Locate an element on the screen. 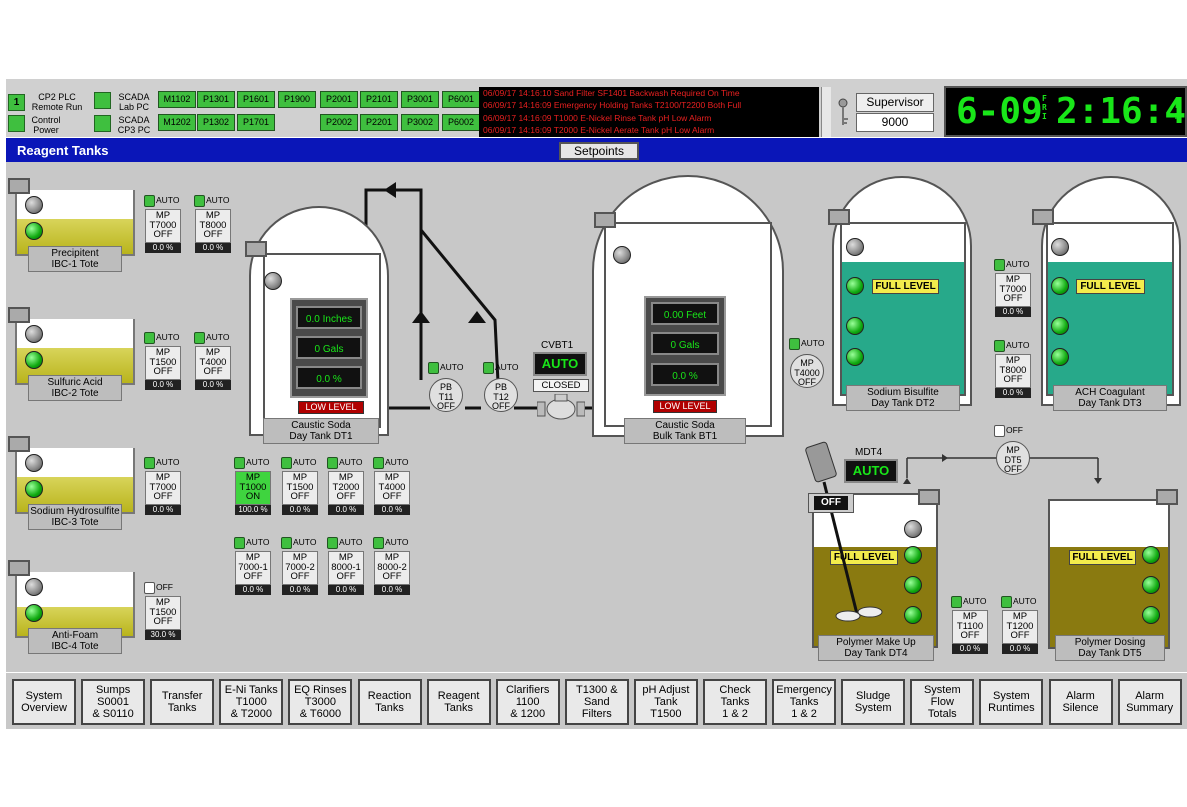 The width and height of the screenshot is (1187, 807). nav-button-3: E-Ni Tanks T1000 & T2000 is located at coordinates (251, 702).